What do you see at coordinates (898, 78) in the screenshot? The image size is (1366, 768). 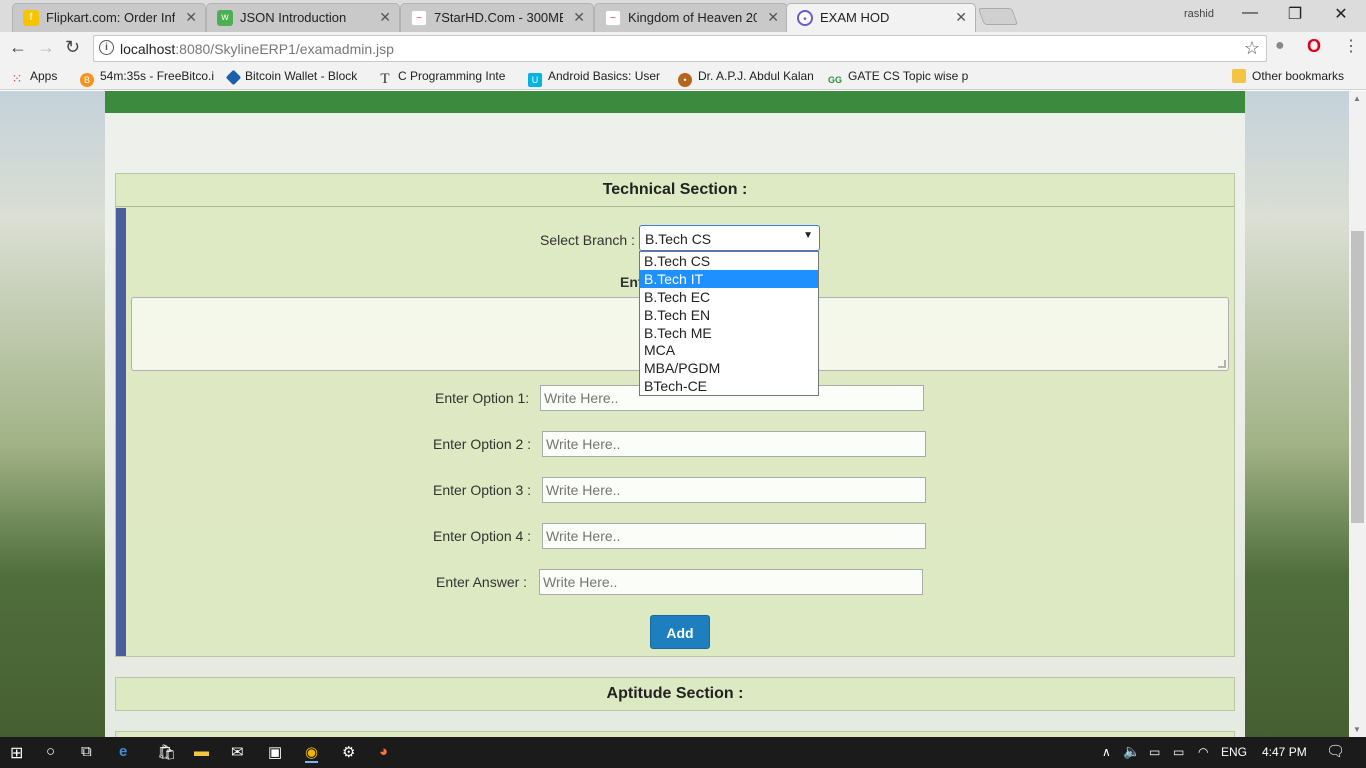 I see `bookmark-gate-cs: GG GATE CS Topic wise p` at bounding box center [898, 78].